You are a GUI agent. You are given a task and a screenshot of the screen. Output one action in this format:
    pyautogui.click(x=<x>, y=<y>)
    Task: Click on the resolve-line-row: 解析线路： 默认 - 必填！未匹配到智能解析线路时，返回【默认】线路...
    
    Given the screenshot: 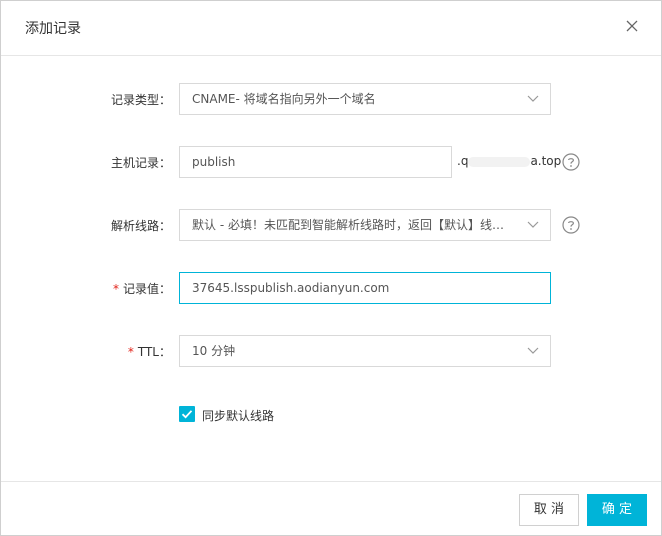 What is the action you would take?
    pyautogui.click(x=331, y=225)
    